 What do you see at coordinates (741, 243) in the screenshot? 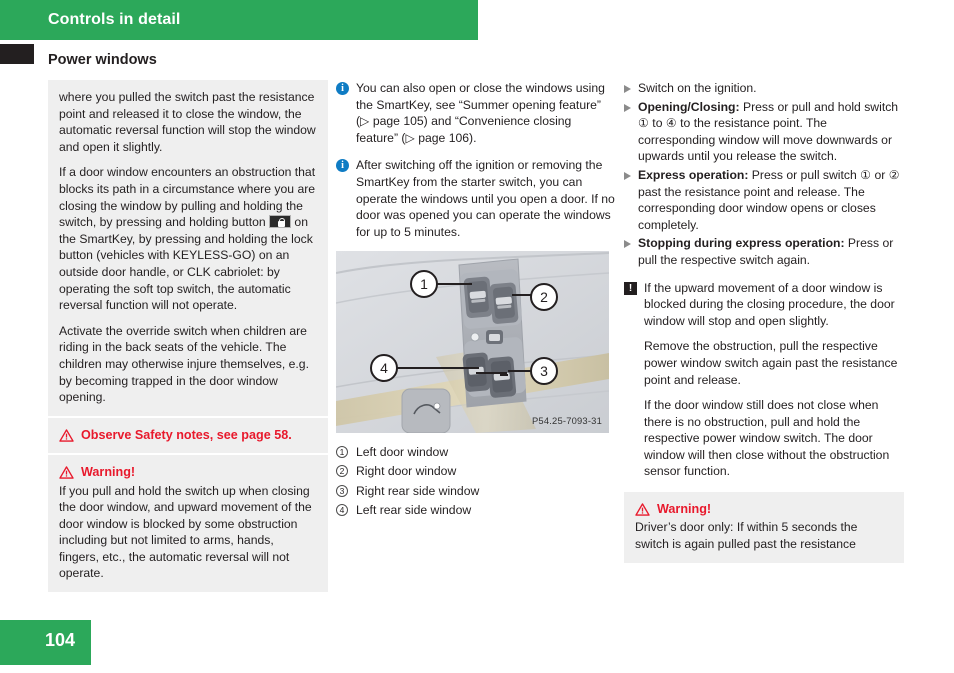
I see `step-label: Stopping during express operation:` at bounding box center [741, 243].